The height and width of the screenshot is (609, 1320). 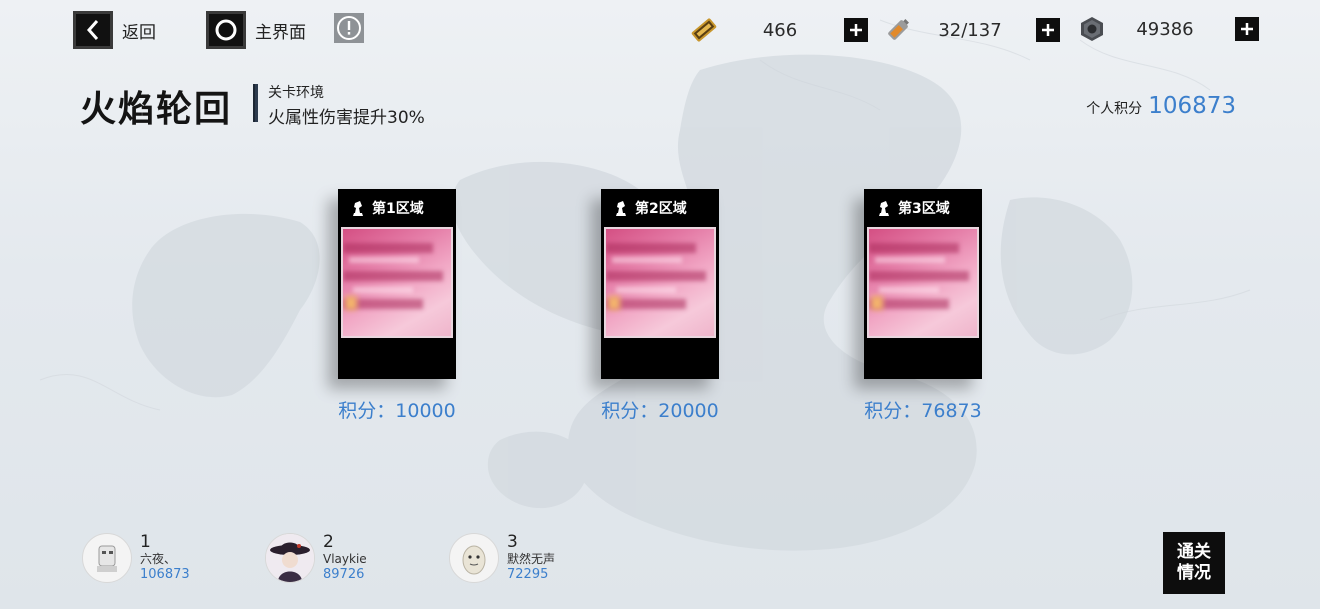 I want to click on resource-tickets: 466, so click(x=778, y=30).